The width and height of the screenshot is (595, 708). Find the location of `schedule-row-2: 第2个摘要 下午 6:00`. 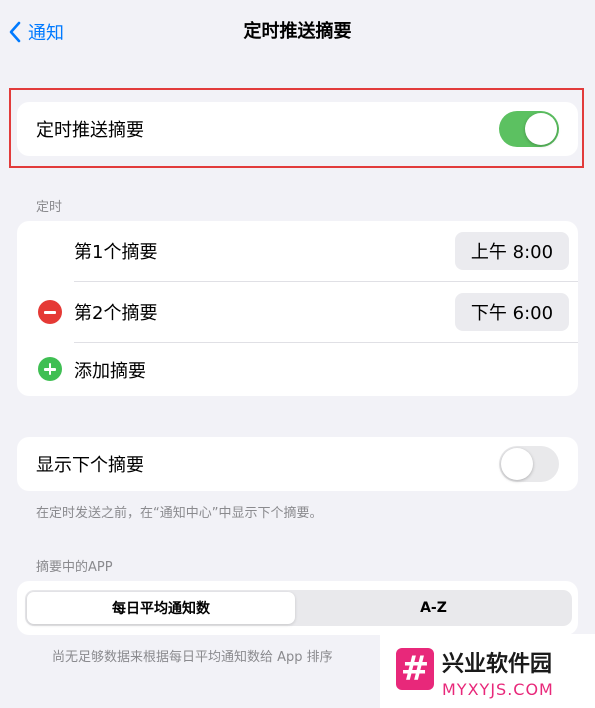

schedule-row-2: 第2个摘要 下午 6:00 is located at coordinates (297, 312).